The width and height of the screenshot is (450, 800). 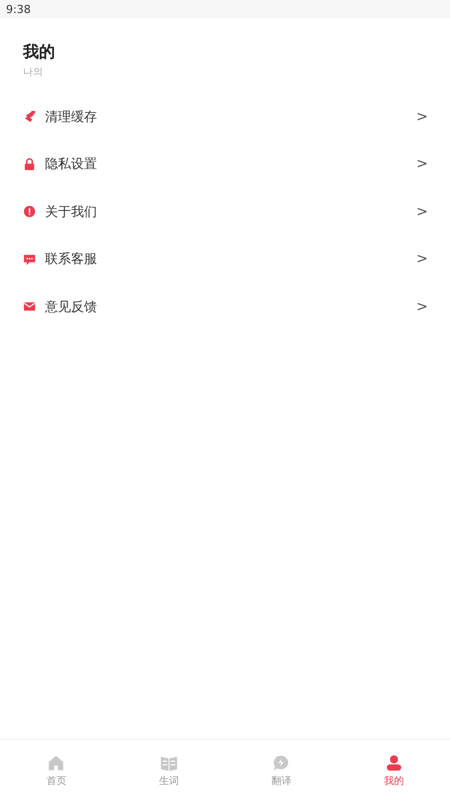 I want to click on book-icon, so click(x=169, y=763).